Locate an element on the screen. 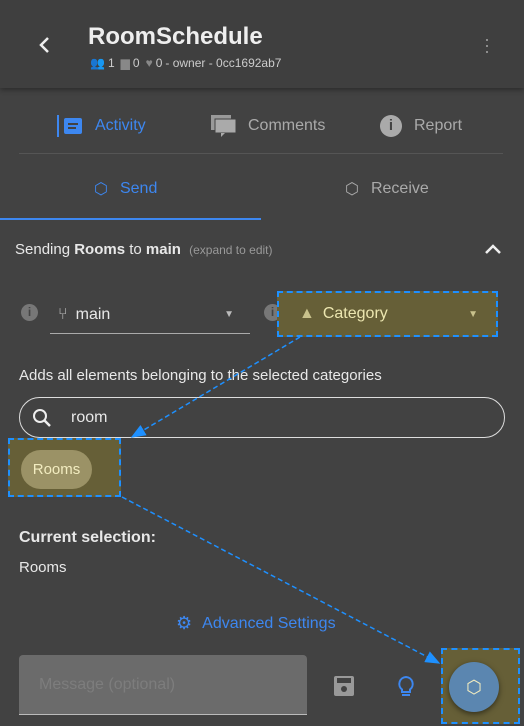 This screenshot has width=524, height=726. branch-info-icon: i is located at coordinates (29, 312).